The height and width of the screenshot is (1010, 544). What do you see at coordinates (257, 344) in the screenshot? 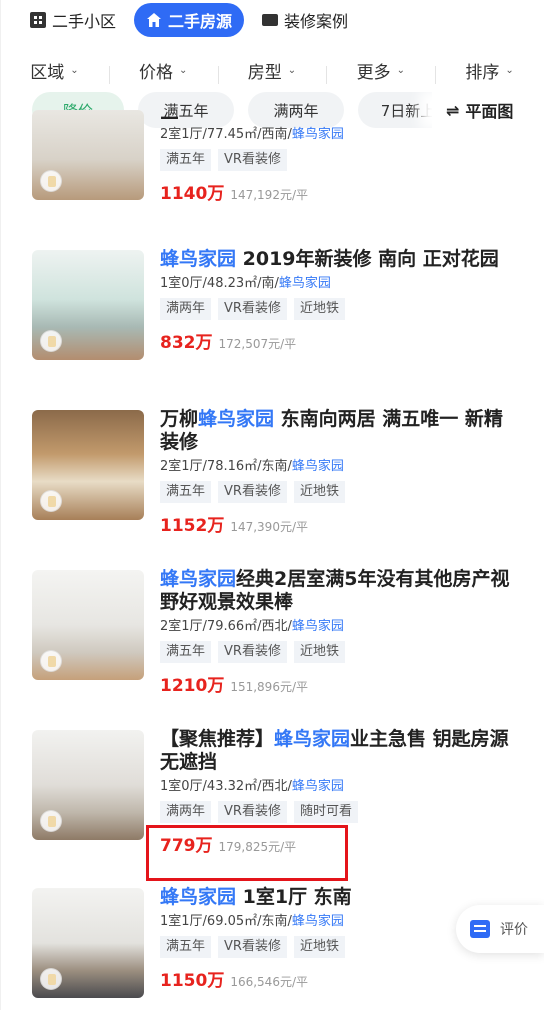
I see `unit-price: 172,507元/平` at bounding box center [257, 344].